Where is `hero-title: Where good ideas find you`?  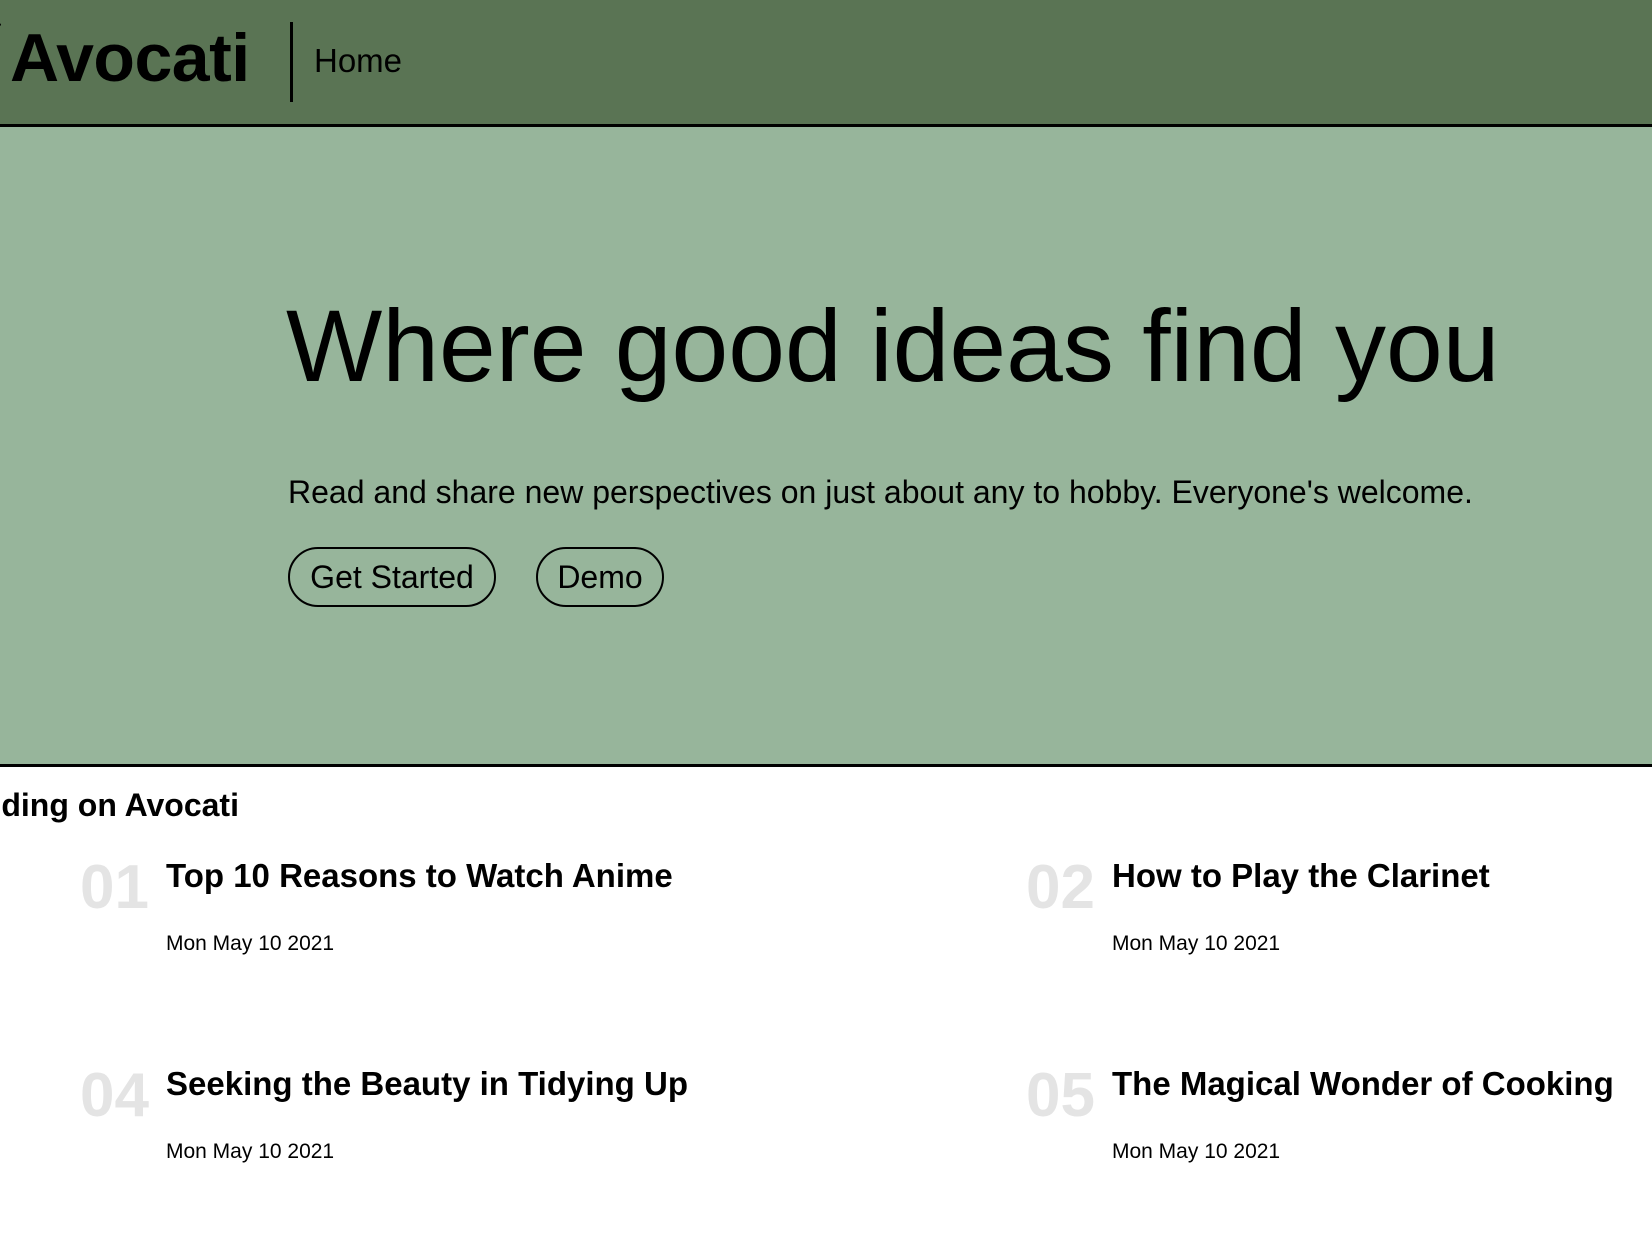
hero-title: Where good ideas find you is located at coordinates (893, 346).